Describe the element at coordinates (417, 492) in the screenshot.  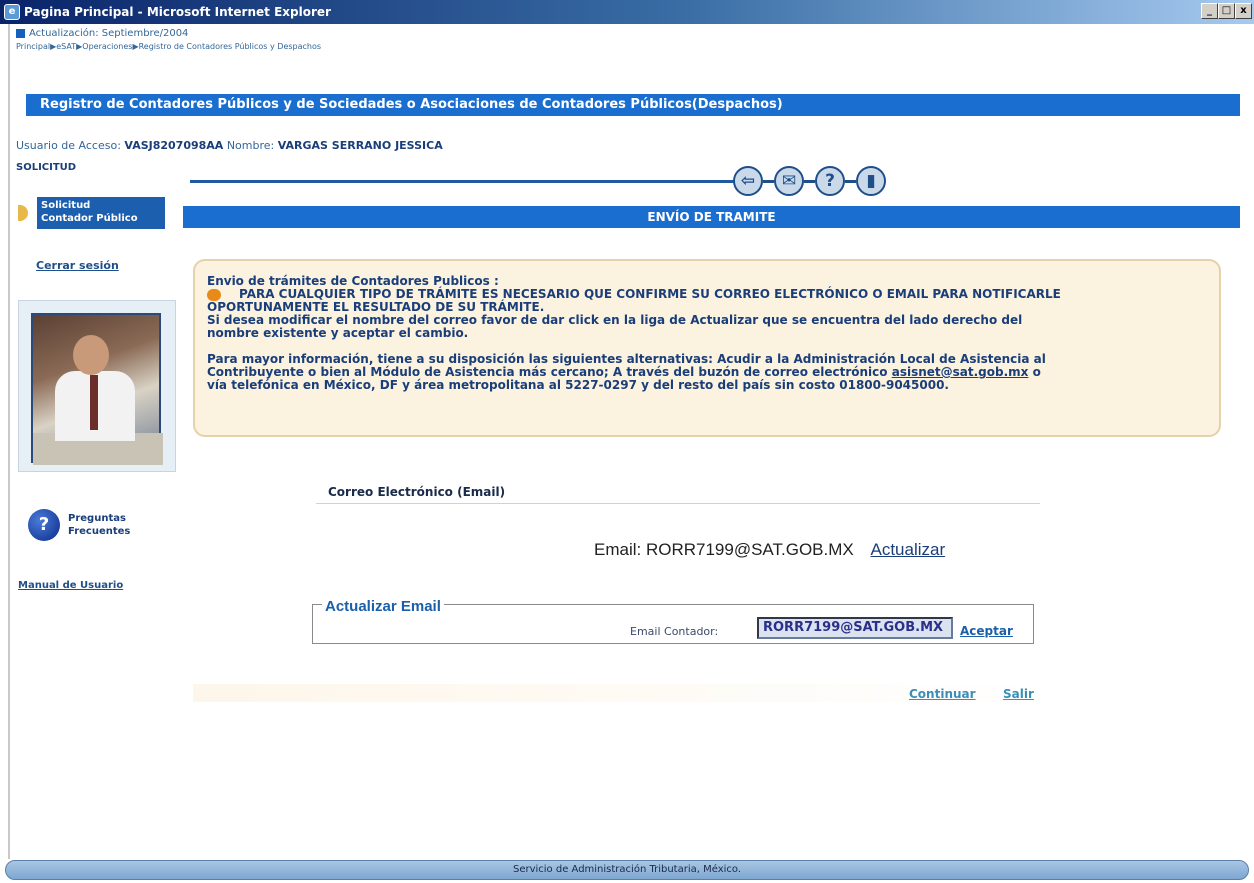
I see `email-section-header: Correo Electrónico (Email)` at that location.